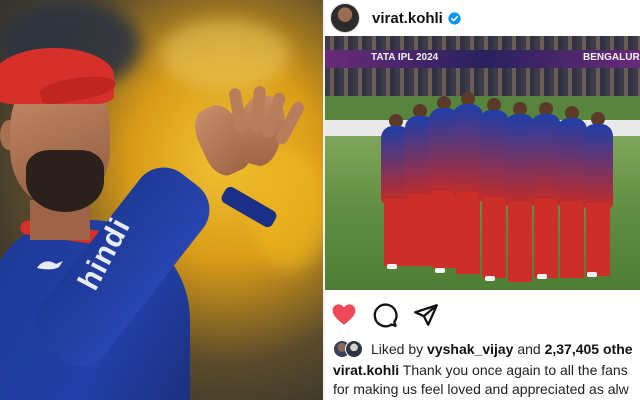  I want to click on jersey-brand-logo, so click(54, 266).